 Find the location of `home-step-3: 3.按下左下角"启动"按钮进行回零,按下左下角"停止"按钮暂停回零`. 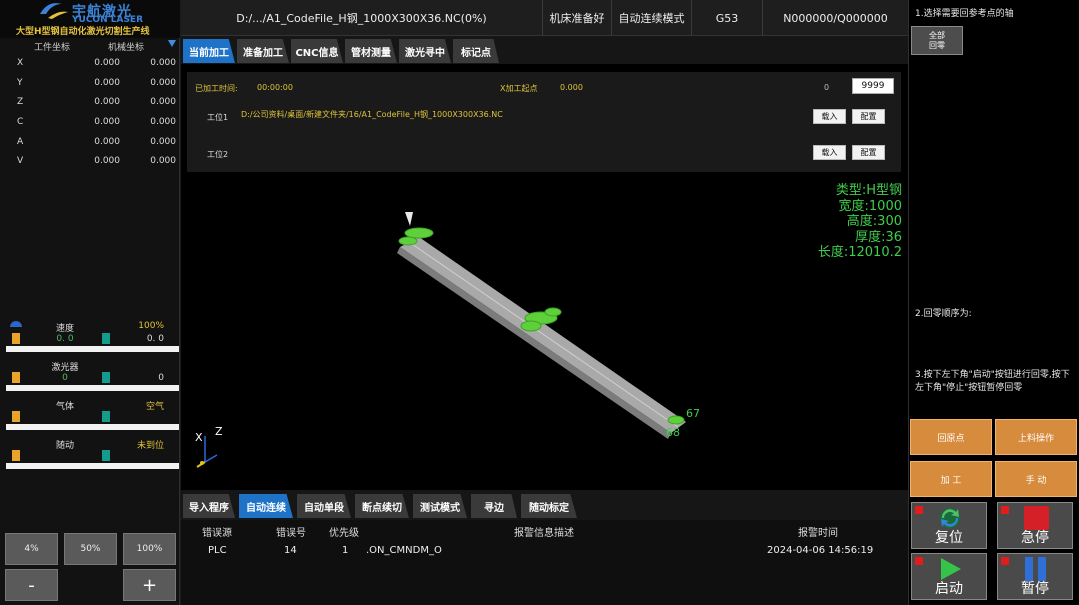

home-step-3: 3.按下左下角"启动"按钮进行回零,按下左下角"停止"按钮暂停回零 is located at coordinates (992, 381).